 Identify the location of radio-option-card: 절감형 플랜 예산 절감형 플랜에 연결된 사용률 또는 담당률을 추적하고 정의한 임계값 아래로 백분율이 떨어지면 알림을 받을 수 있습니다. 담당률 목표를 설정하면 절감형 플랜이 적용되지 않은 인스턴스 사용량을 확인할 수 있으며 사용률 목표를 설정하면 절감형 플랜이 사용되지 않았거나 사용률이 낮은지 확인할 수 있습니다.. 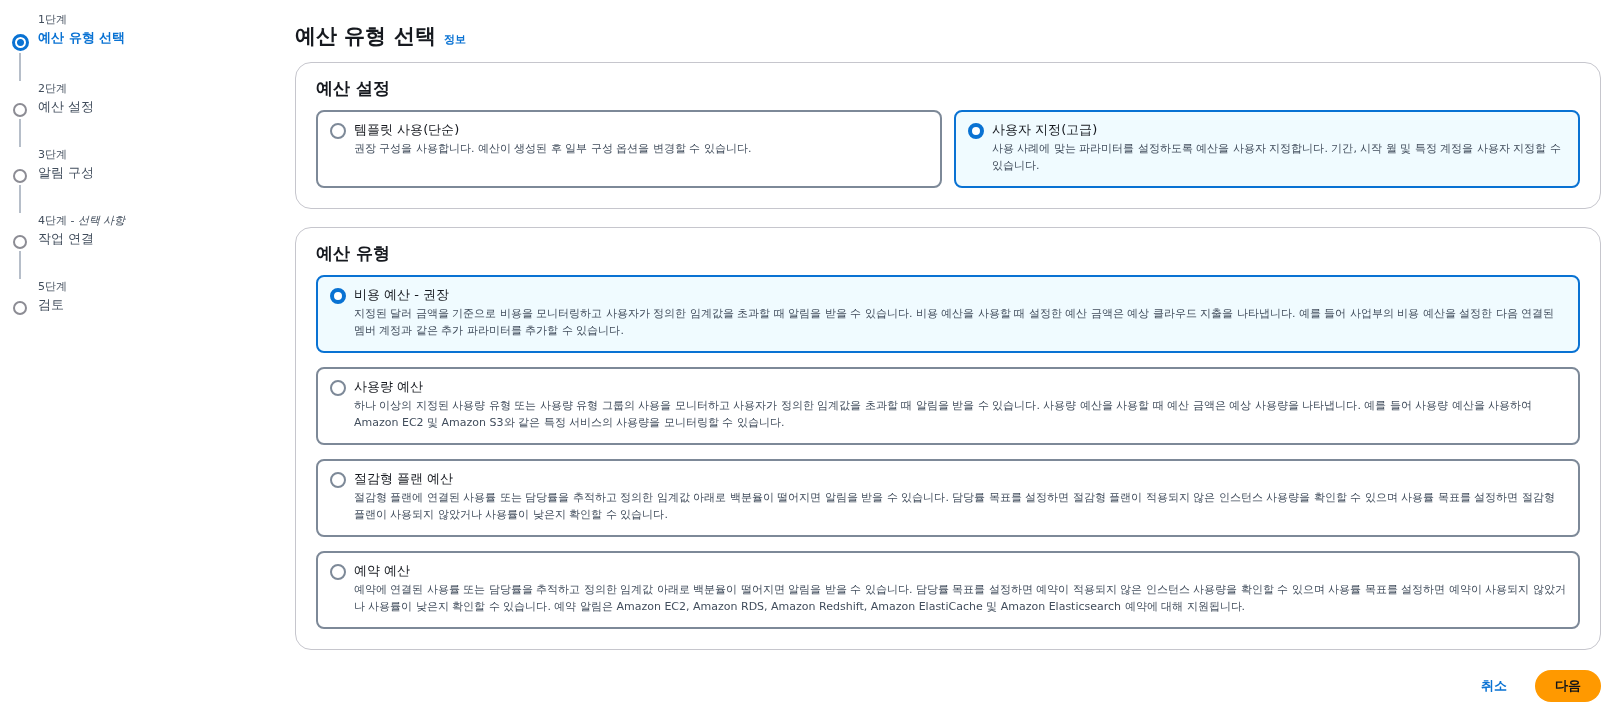
(948, 498).